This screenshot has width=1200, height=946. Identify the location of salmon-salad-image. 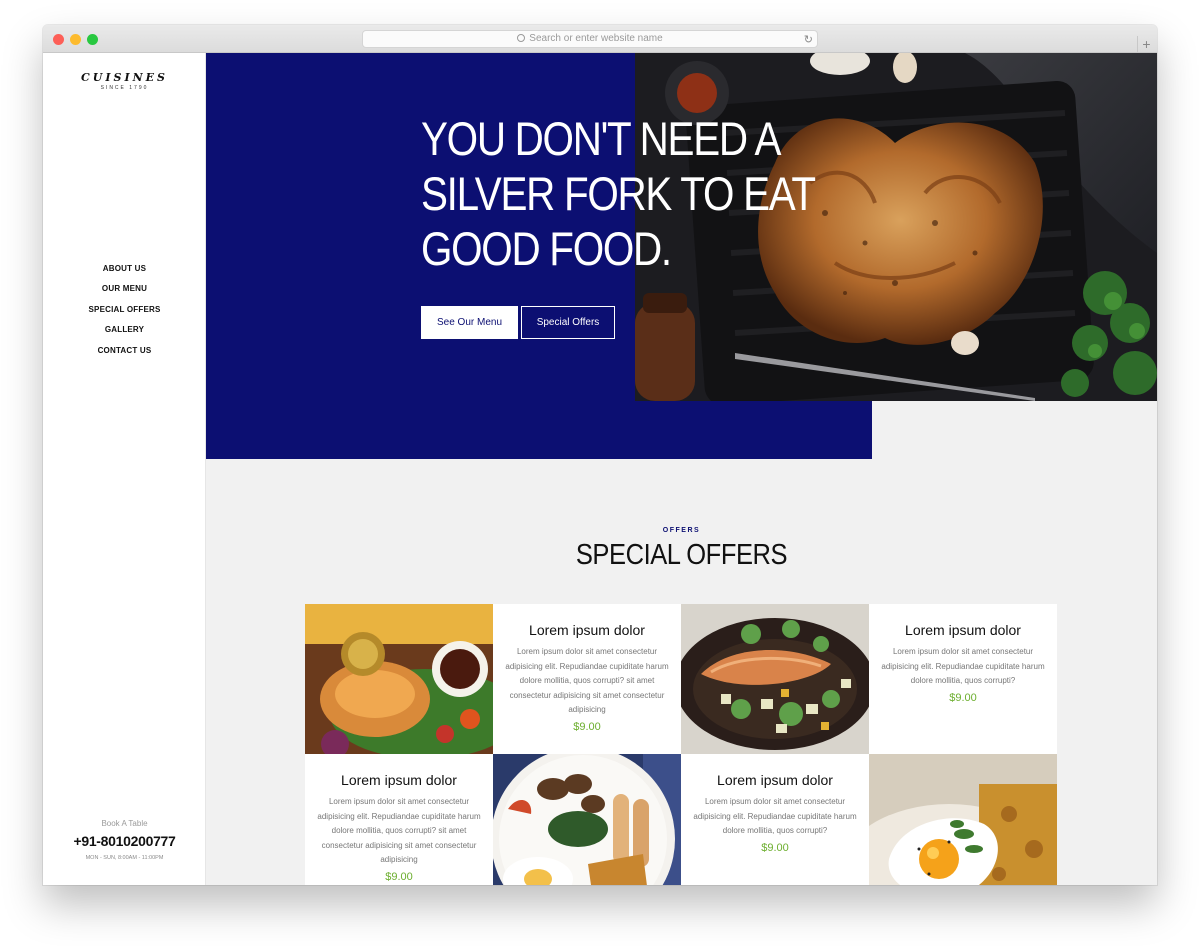
(399, 679).